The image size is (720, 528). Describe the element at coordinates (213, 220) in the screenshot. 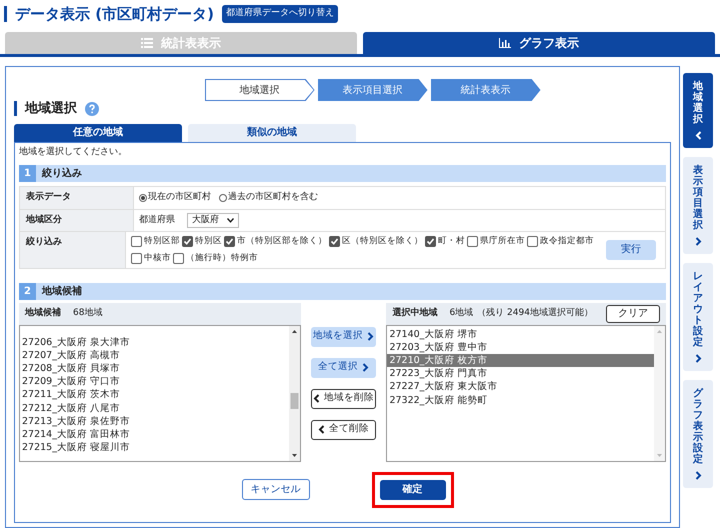

I see `prefecture-select: 大阪府` at that location.